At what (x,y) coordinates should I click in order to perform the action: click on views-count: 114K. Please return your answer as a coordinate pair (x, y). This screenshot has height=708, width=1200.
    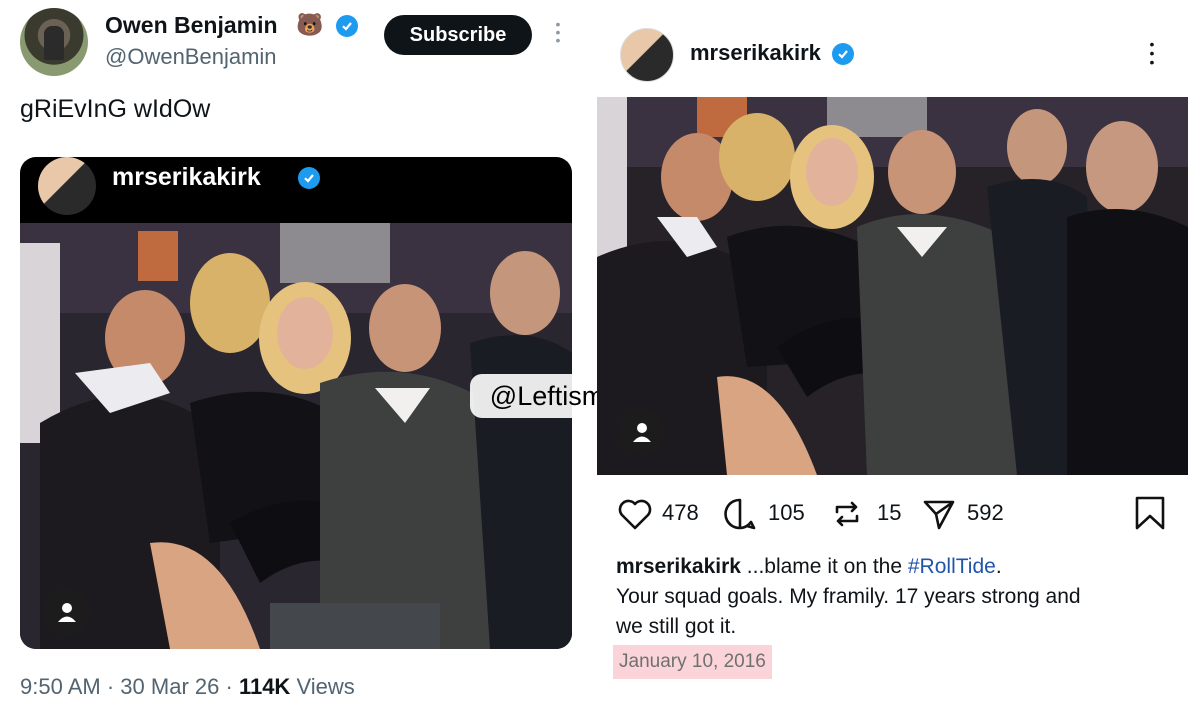
    Looking at the image, I should click on (264, 686).